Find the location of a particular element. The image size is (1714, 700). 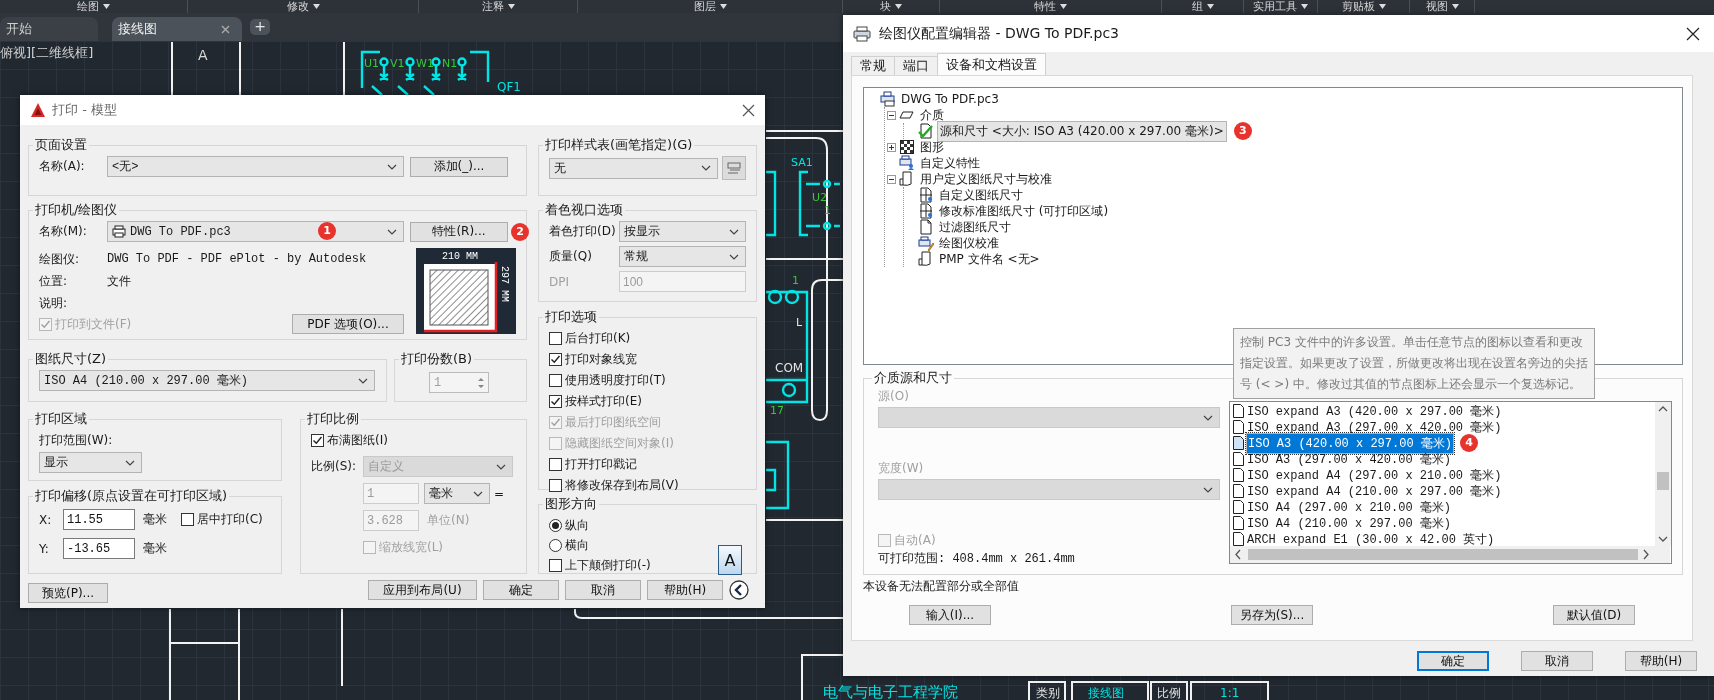

ribbon-panel-title: 组 is located at coordinates (1197, 6).